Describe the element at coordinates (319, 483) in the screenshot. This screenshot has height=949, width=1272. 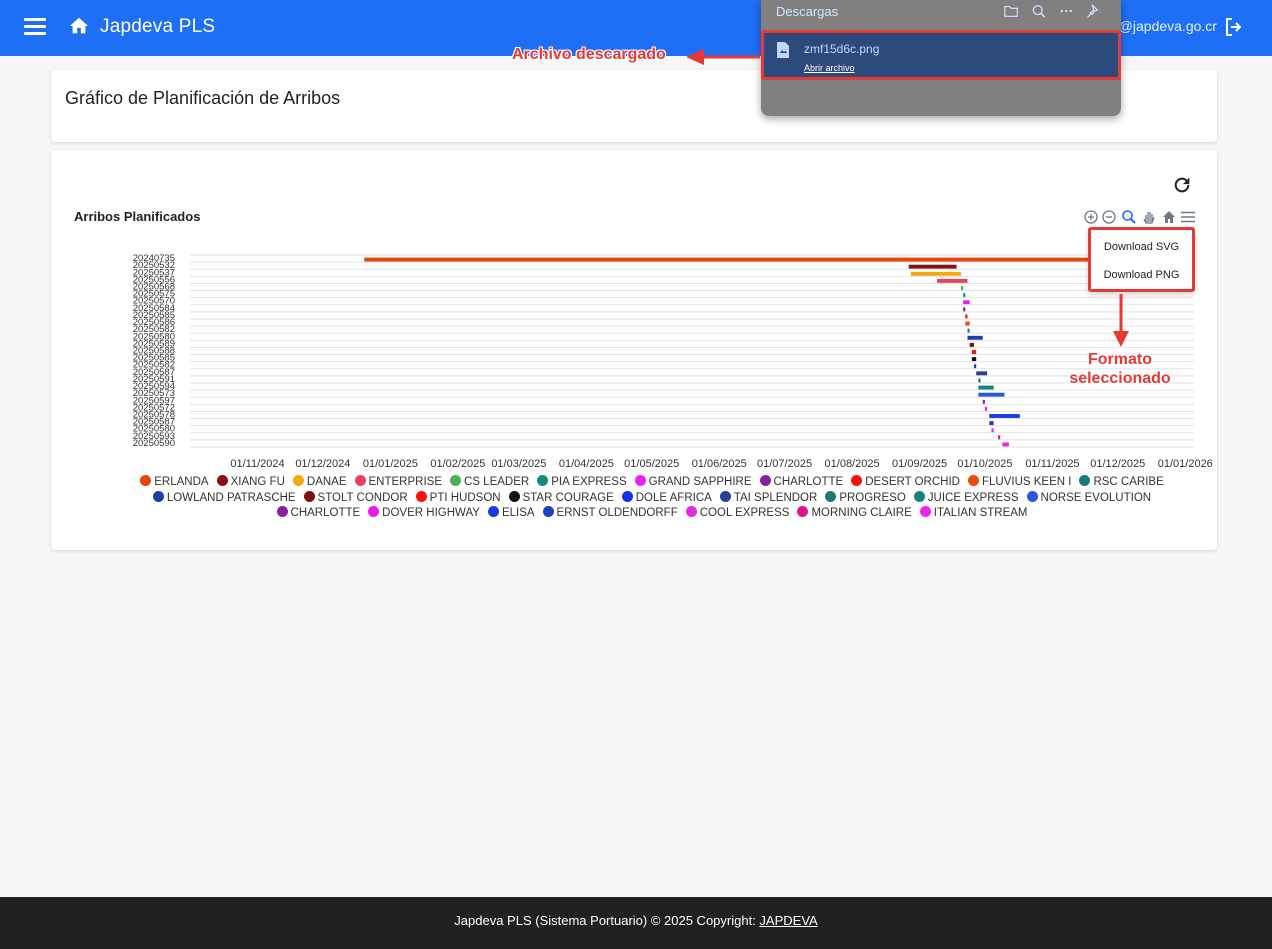
I see `legend-item: DANAE` at that location.